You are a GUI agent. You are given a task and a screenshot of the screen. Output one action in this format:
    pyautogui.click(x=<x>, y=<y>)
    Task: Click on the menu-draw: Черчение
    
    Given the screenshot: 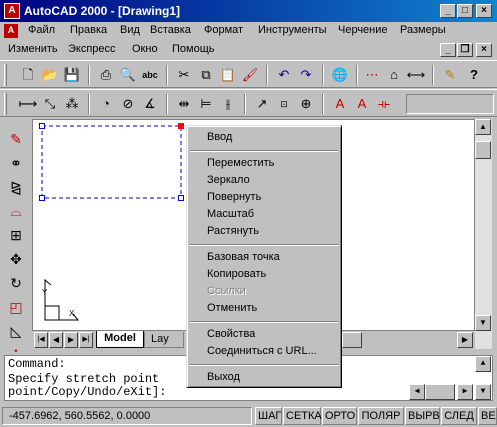 What is the action you would take?
    pyautogui.click(x=363, y=30)
    